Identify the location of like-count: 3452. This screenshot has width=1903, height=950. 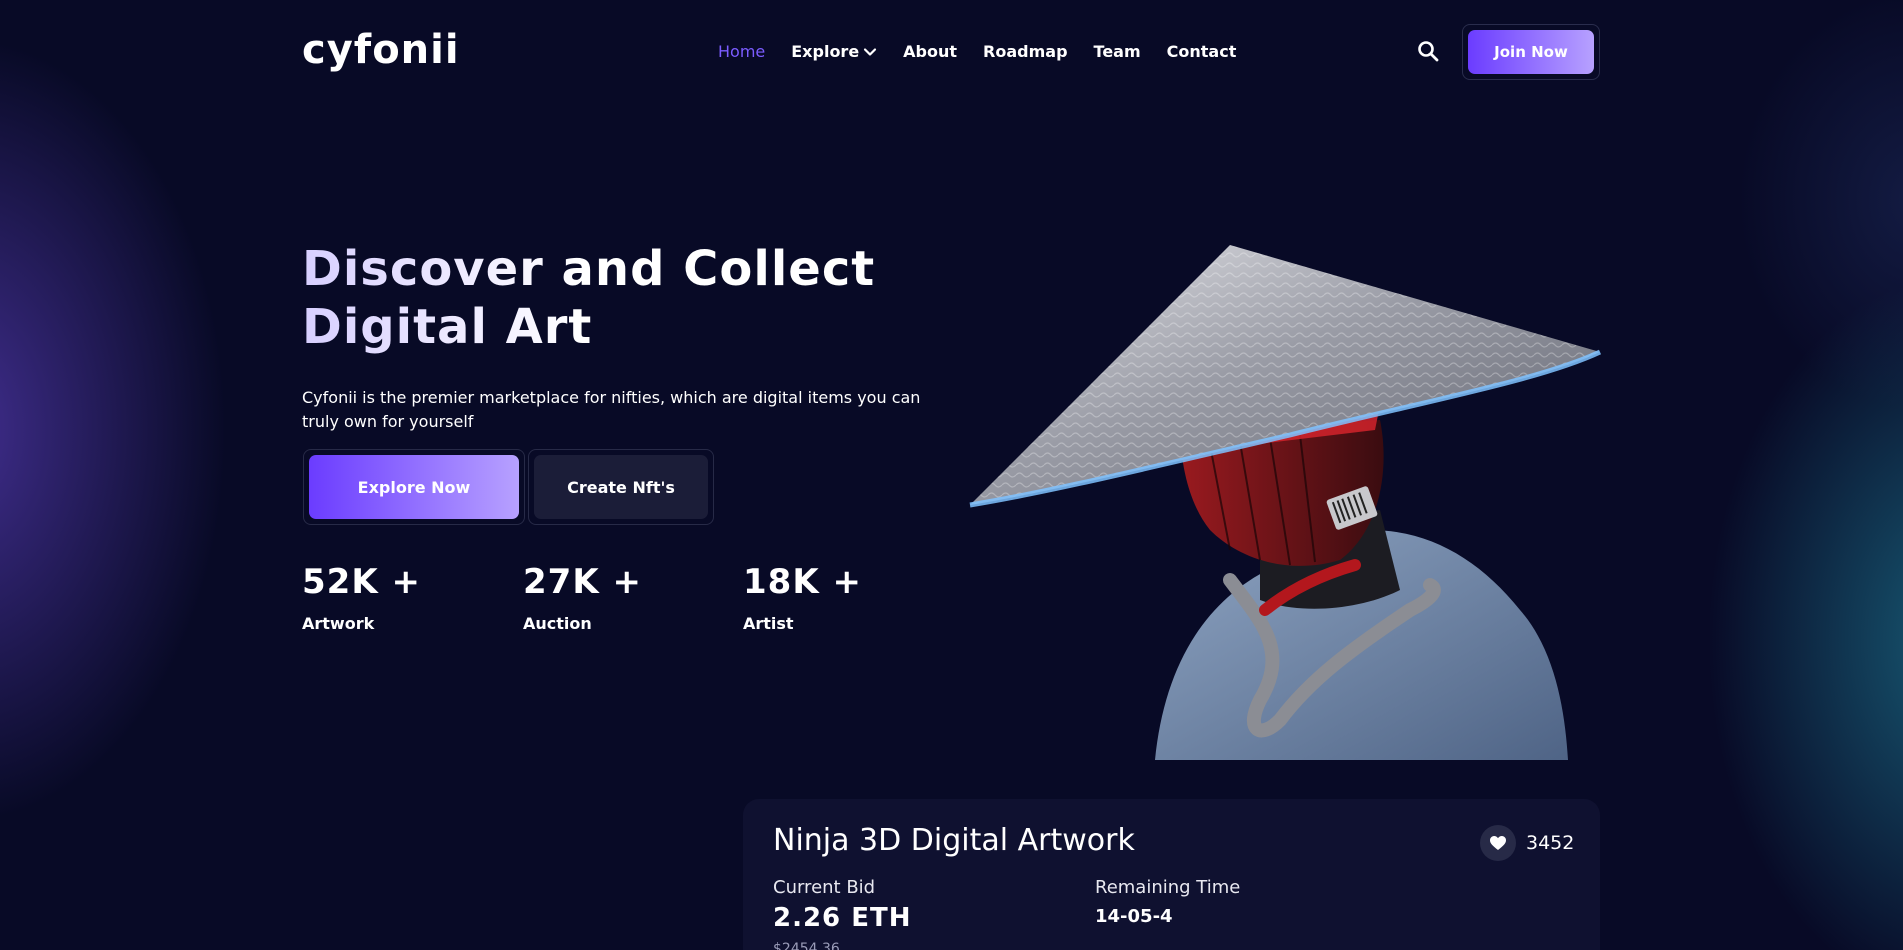
(1550, 843).